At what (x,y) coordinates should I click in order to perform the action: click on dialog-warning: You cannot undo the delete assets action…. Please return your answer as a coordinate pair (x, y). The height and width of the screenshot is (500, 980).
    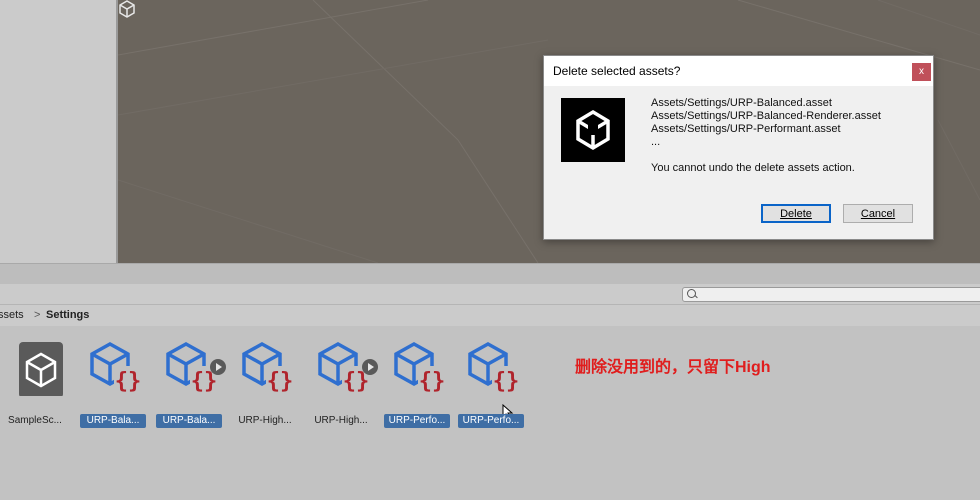
    Looking at the image, I should click on (753, 168).